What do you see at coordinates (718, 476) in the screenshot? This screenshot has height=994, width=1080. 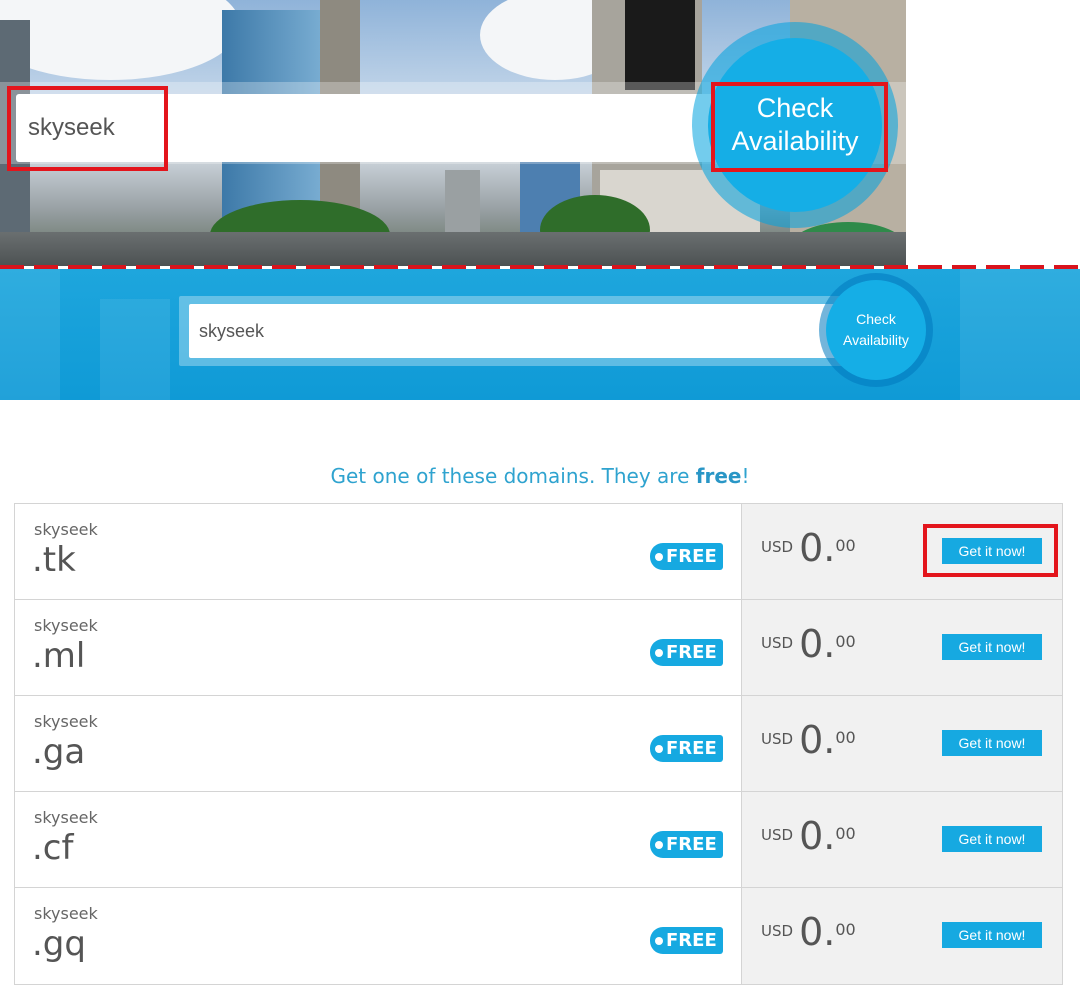 I see `heading-emphasis: free` at bounding box center [718, 476].